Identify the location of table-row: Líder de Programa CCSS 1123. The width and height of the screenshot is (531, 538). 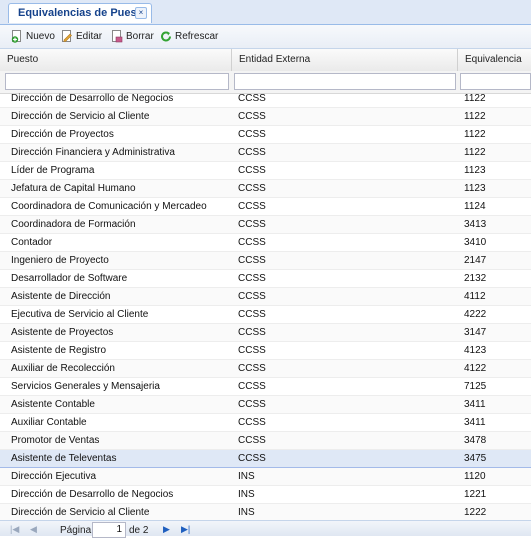
(265, 171).